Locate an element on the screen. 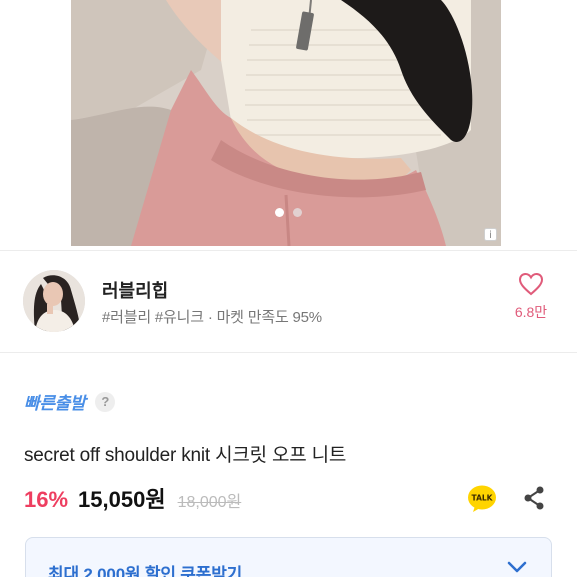 This screenshot has height=577, width=577. talk-label: TALK is located at coordinates (483, 498).